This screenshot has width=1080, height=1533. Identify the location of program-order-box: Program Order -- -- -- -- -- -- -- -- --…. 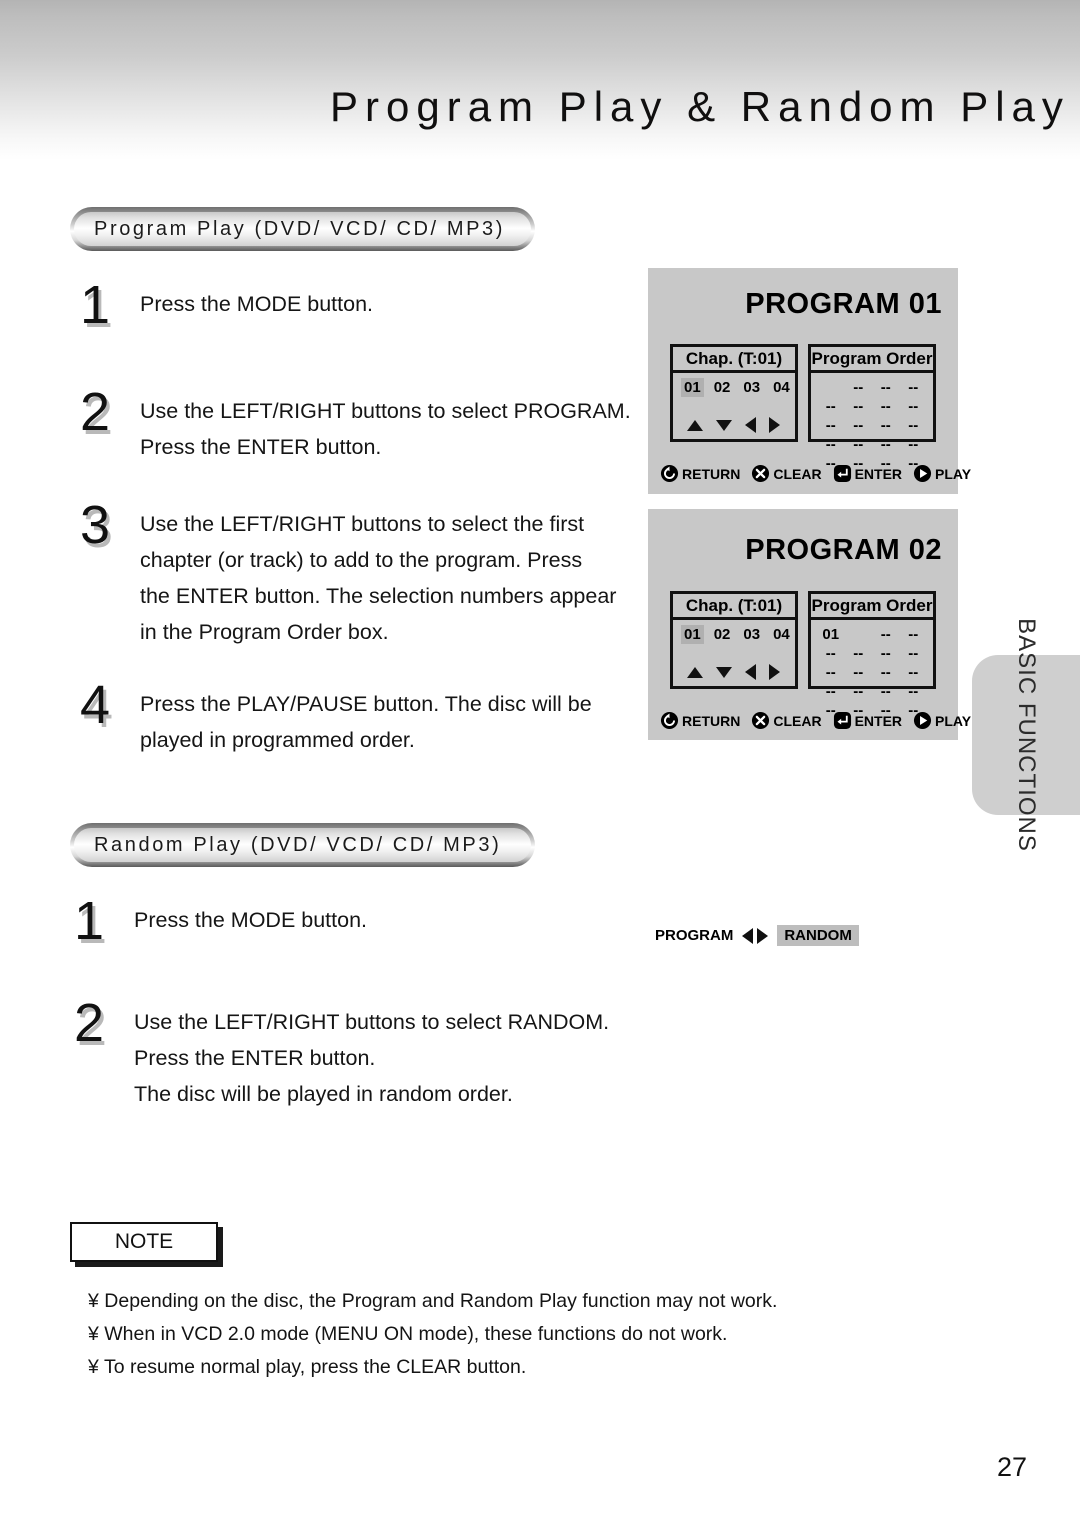
(872, 408).